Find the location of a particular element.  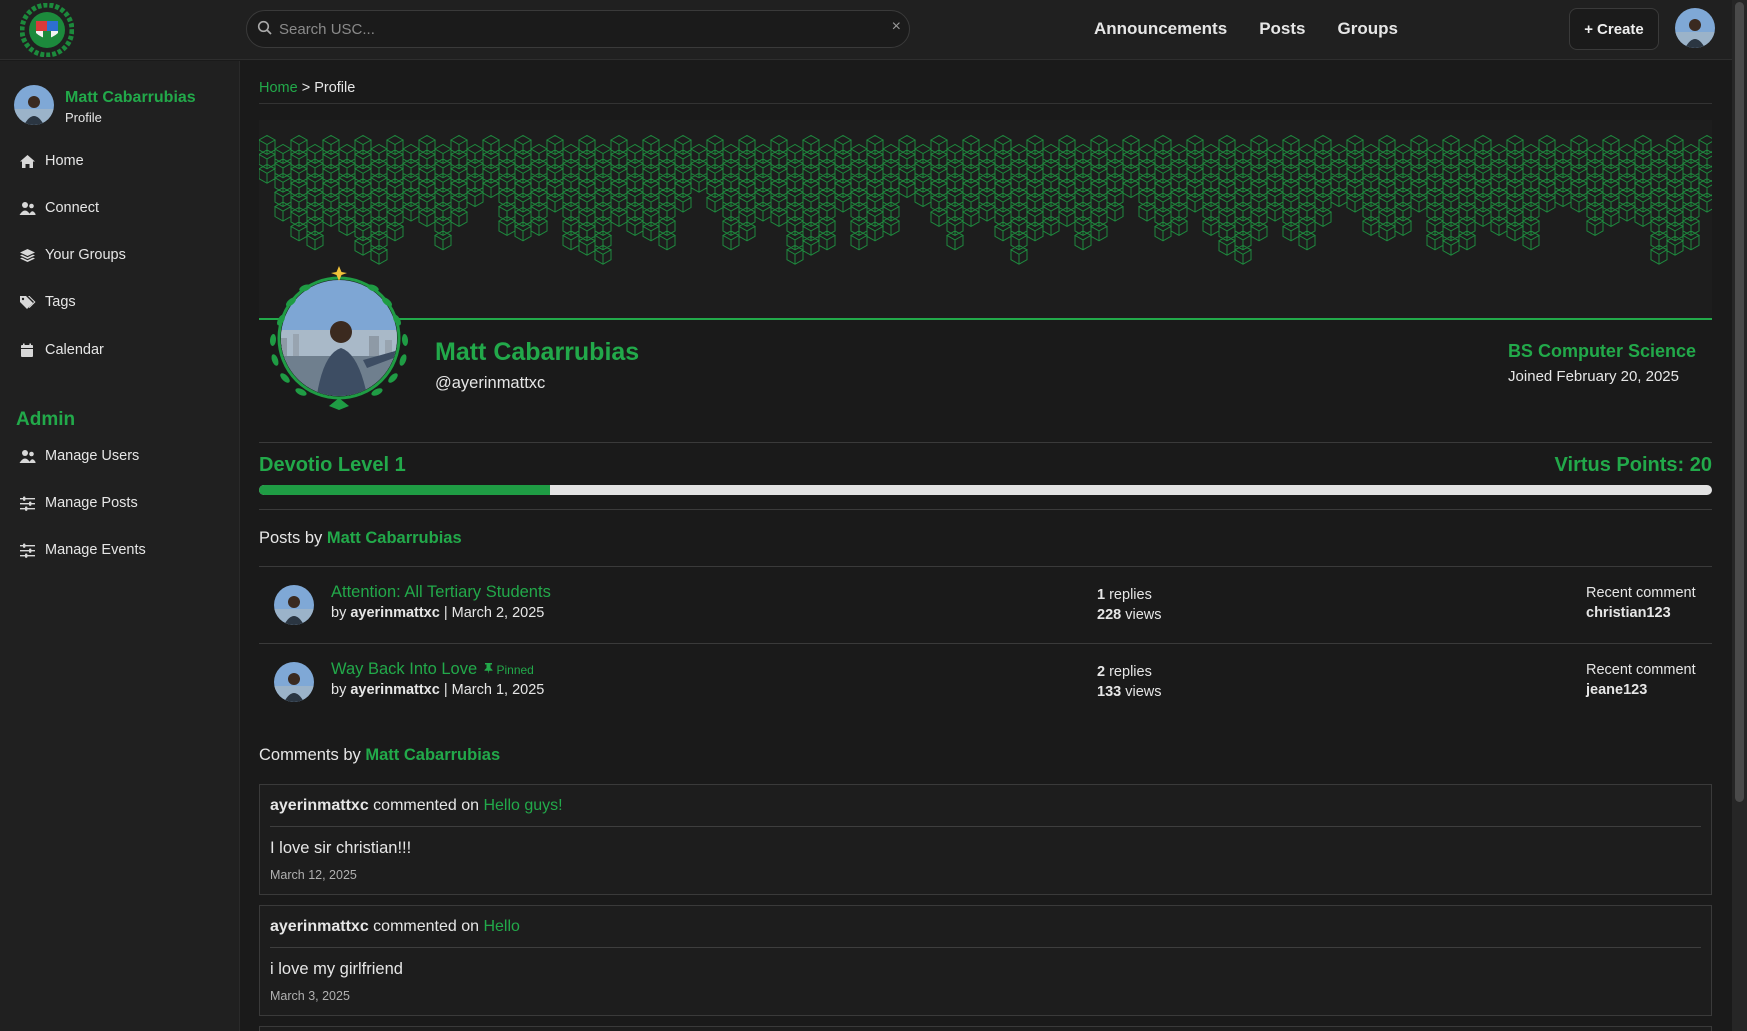

sidebar-item-label: Connect is located at coordinates (72, 208).